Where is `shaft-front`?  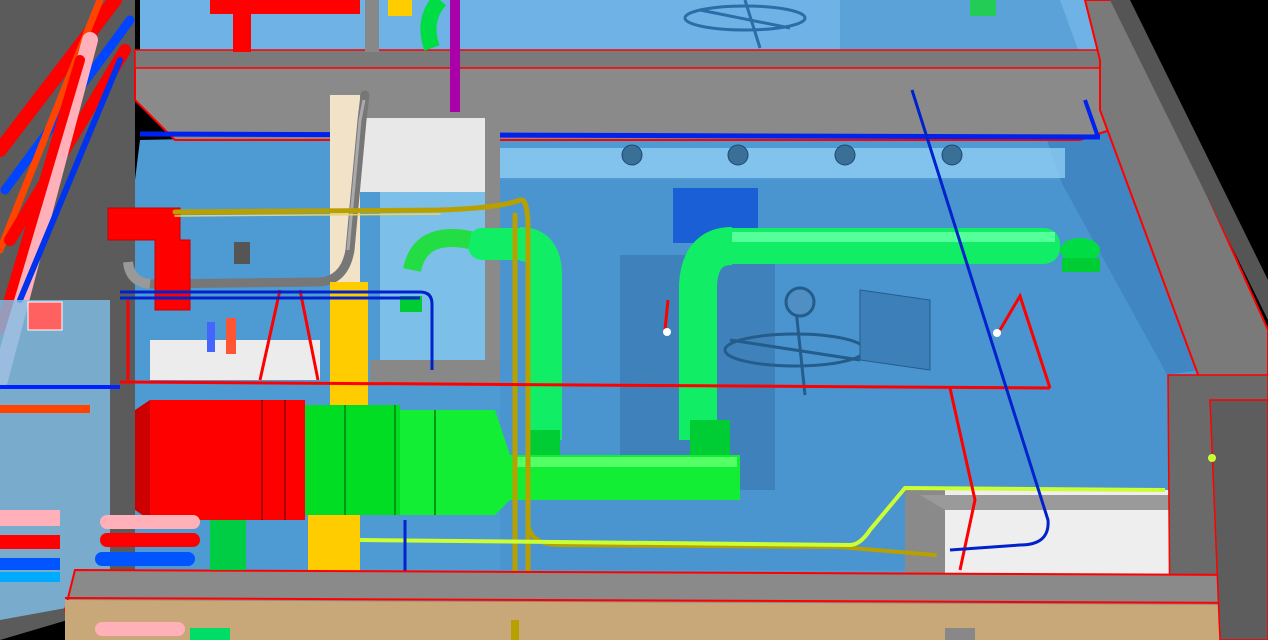 shaft-front is located at coordinates (422, 155).